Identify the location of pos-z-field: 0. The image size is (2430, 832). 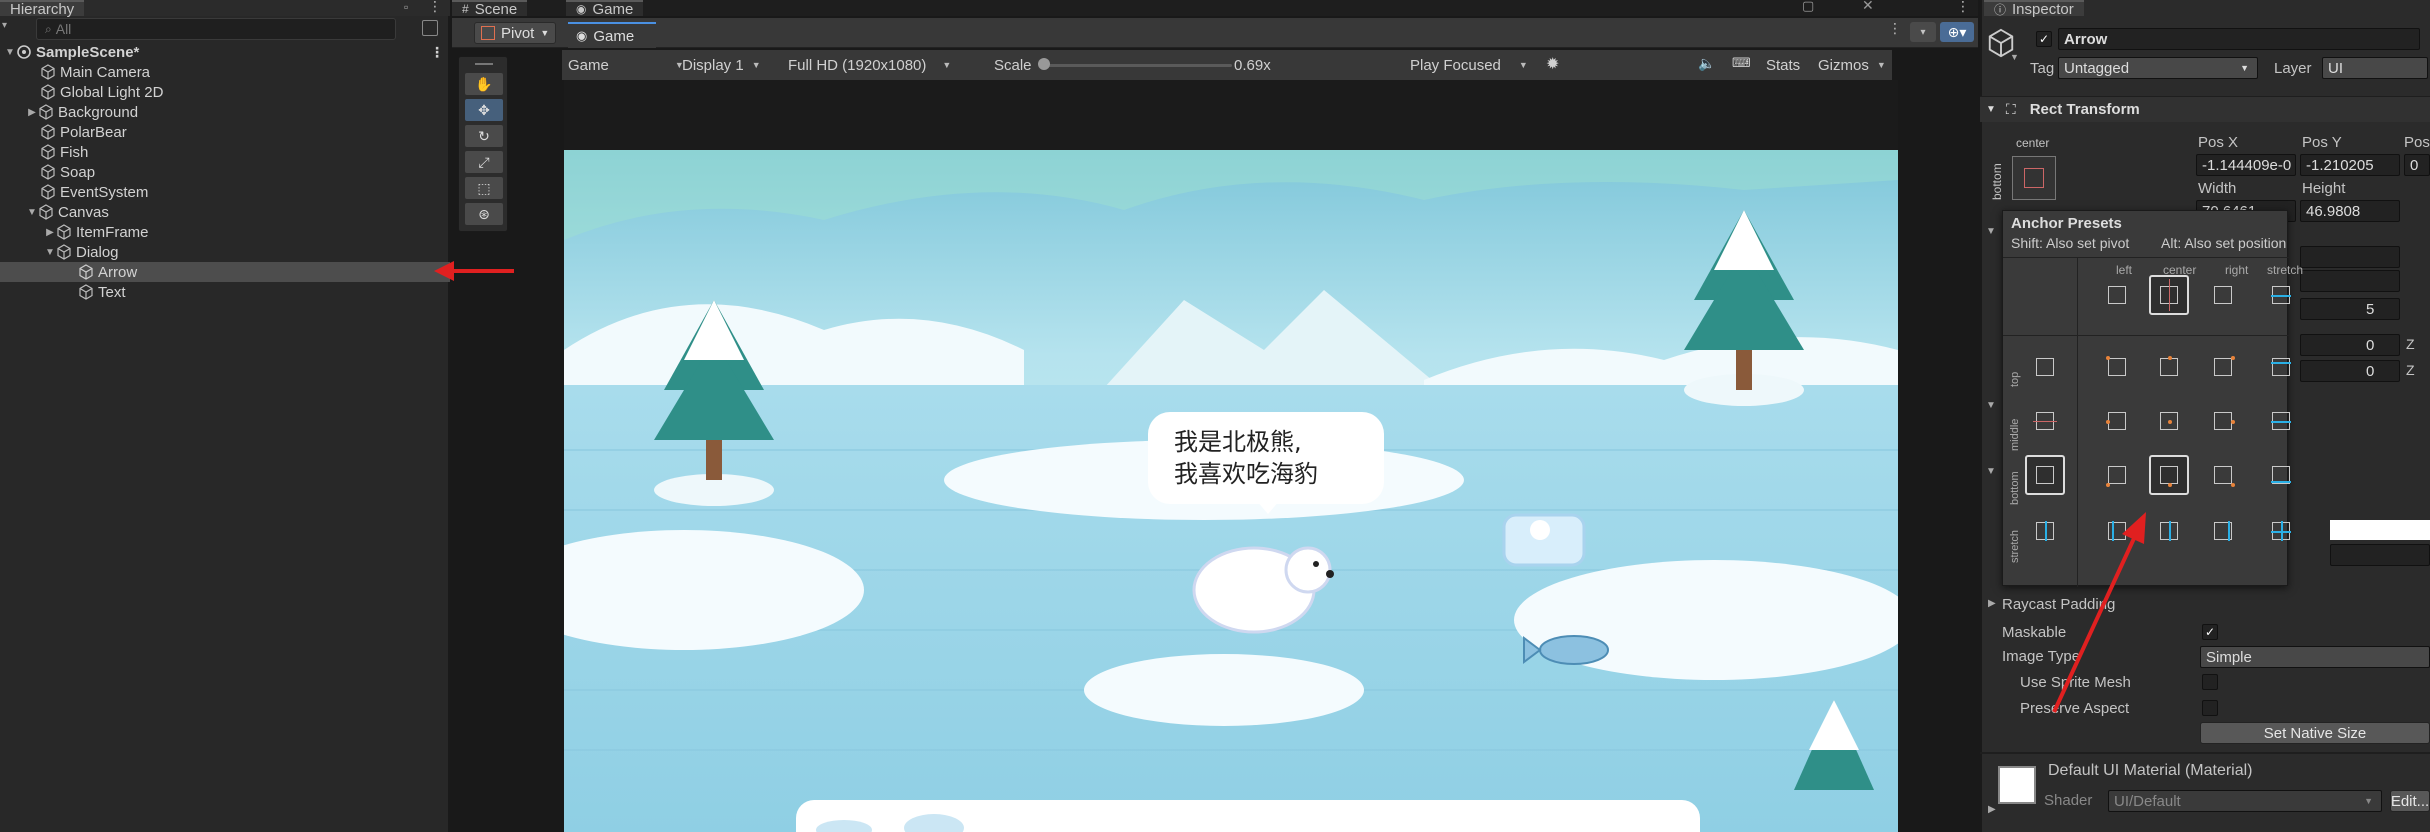
(2417, 165).